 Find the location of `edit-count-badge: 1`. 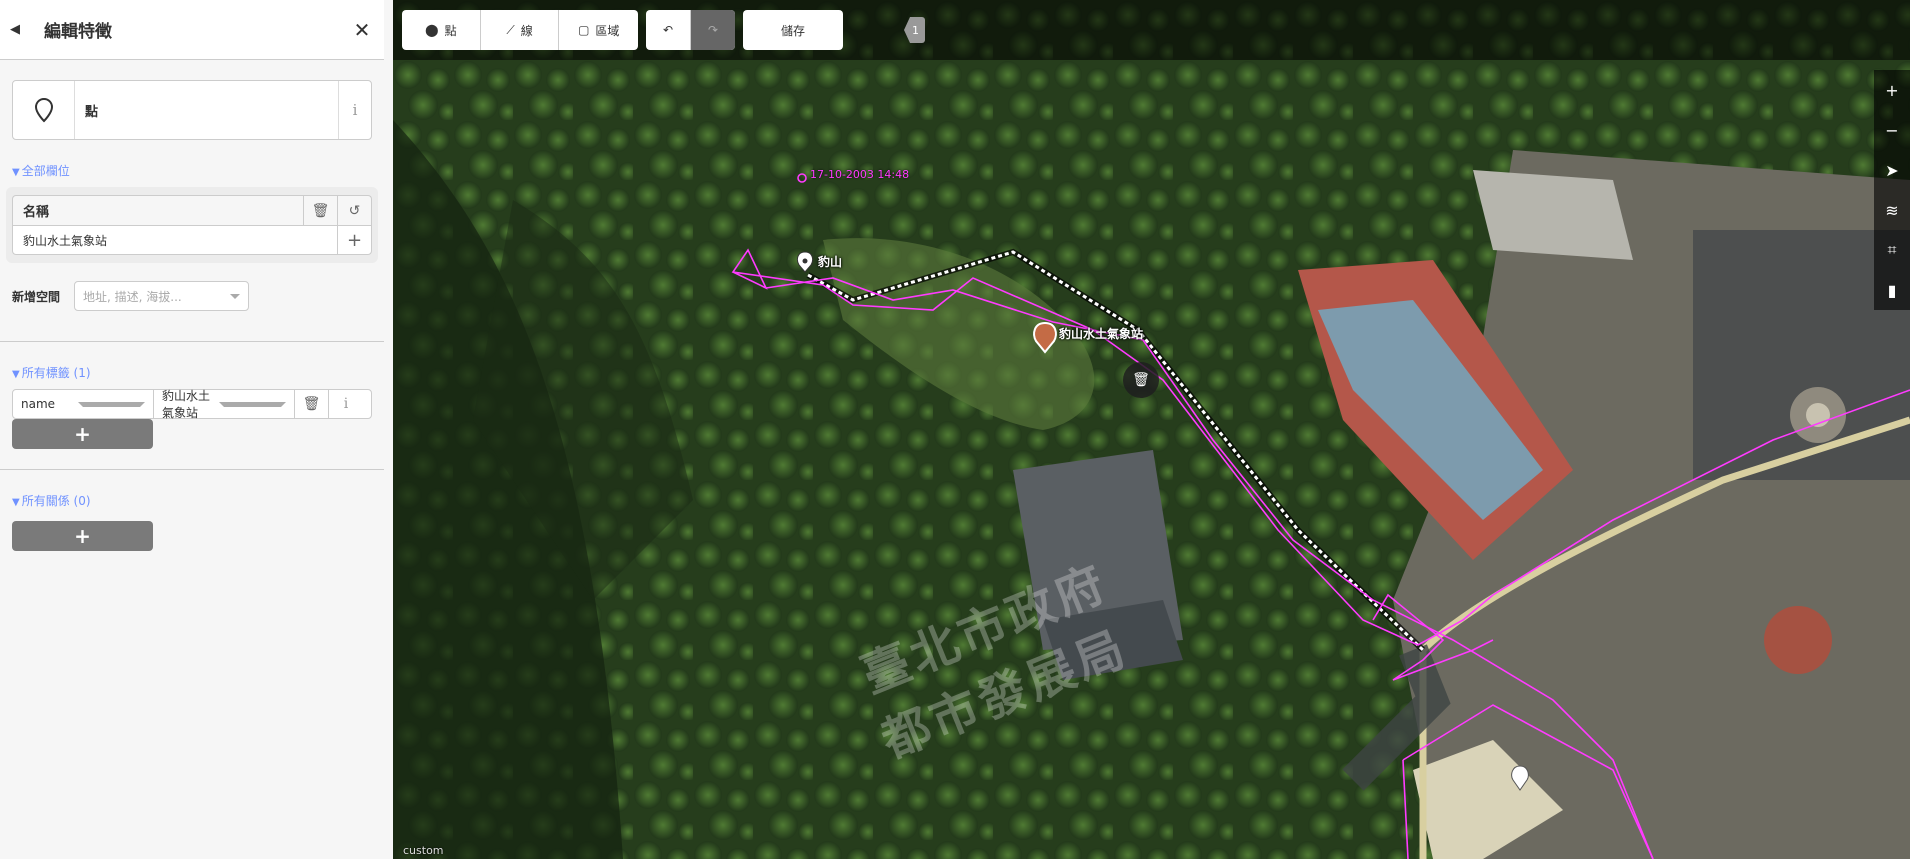

edit-count-badge: 1 is located at coordinates (914, 30).